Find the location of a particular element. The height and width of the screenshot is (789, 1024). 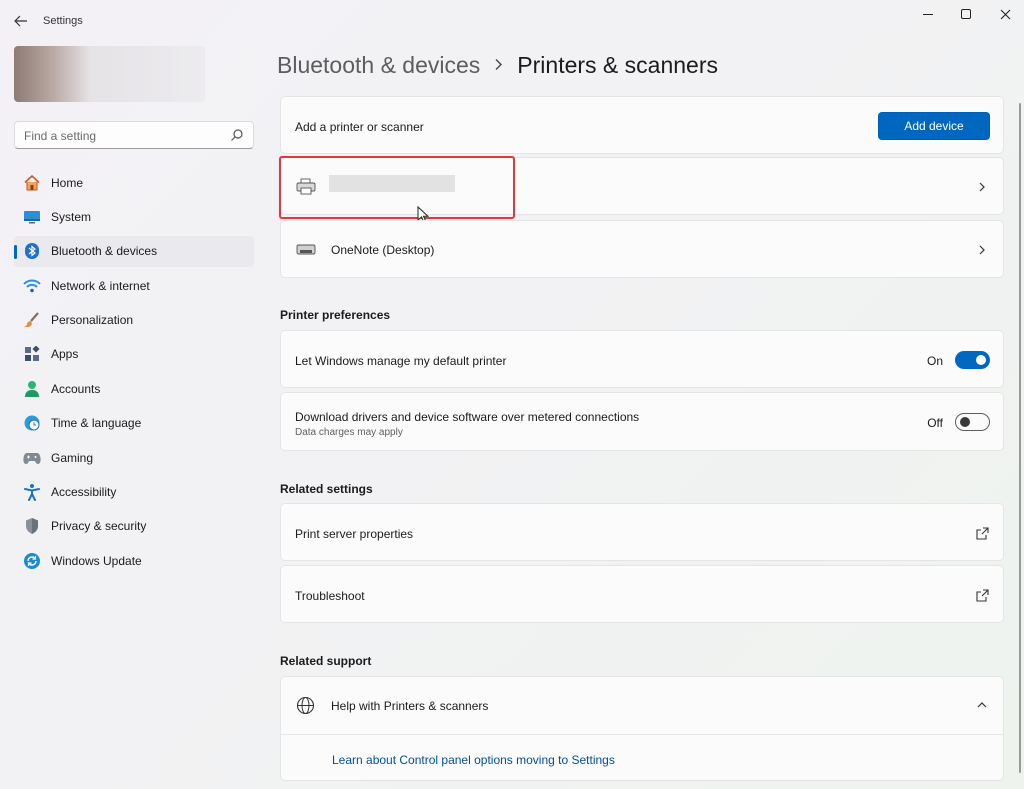

toggle-state-off: Off is located at coordinates (935, 423).